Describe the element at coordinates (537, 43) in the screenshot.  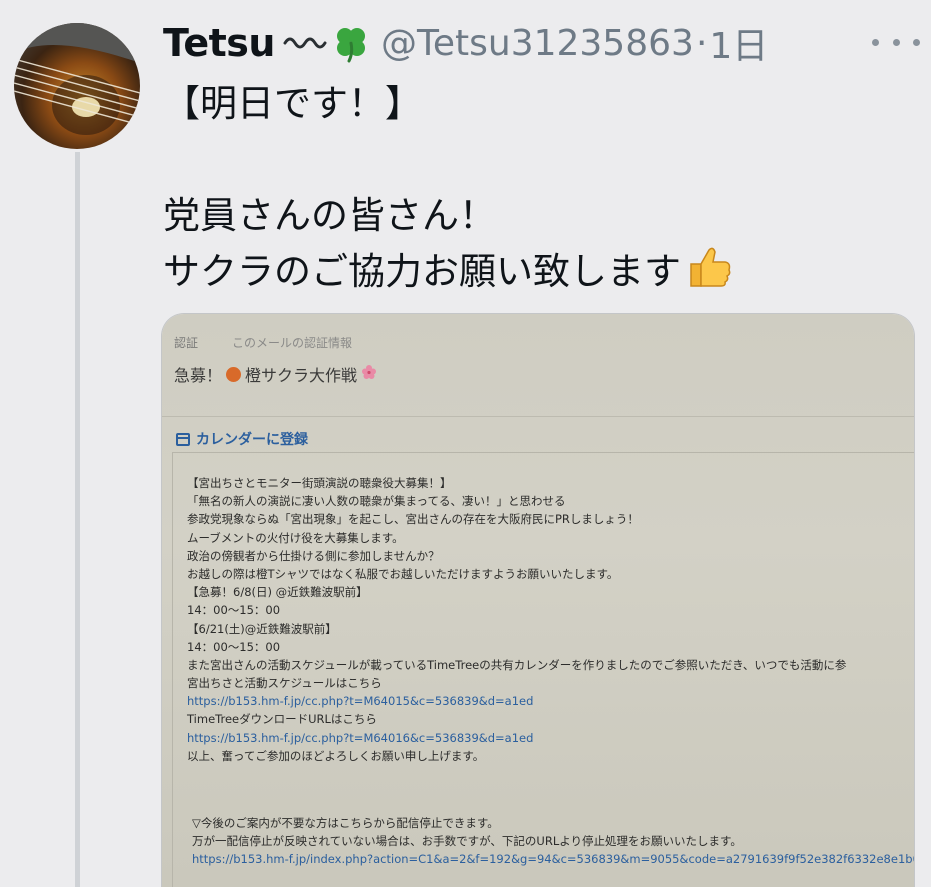
I see `user-handle: @Tetsu31235863` at that location.